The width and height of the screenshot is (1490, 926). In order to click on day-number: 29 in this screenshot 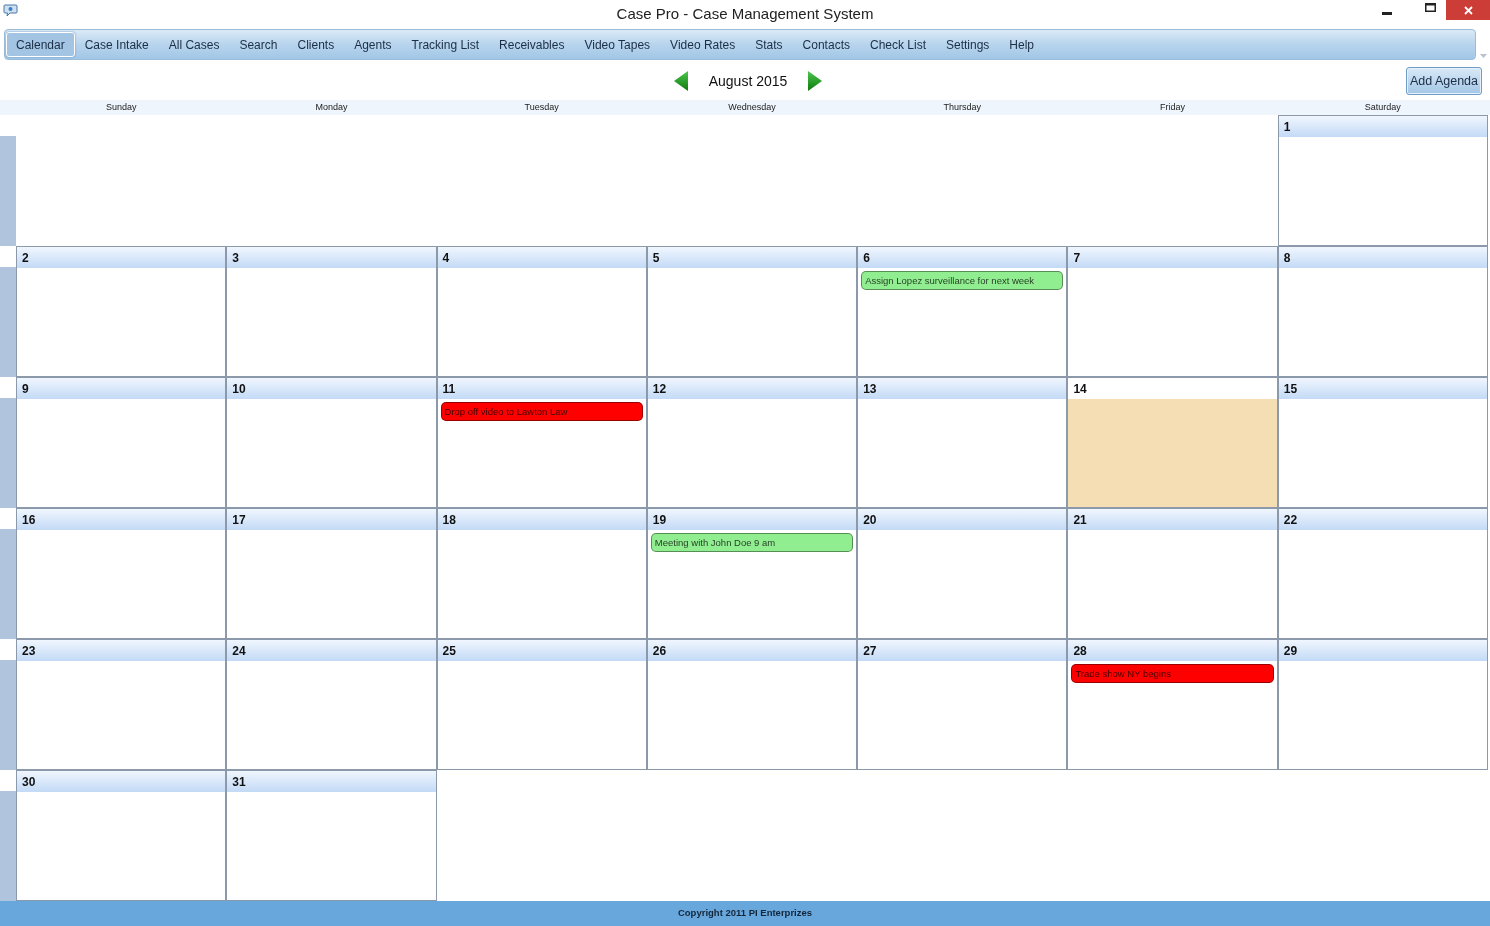, I will do `click(1290, 651)`.